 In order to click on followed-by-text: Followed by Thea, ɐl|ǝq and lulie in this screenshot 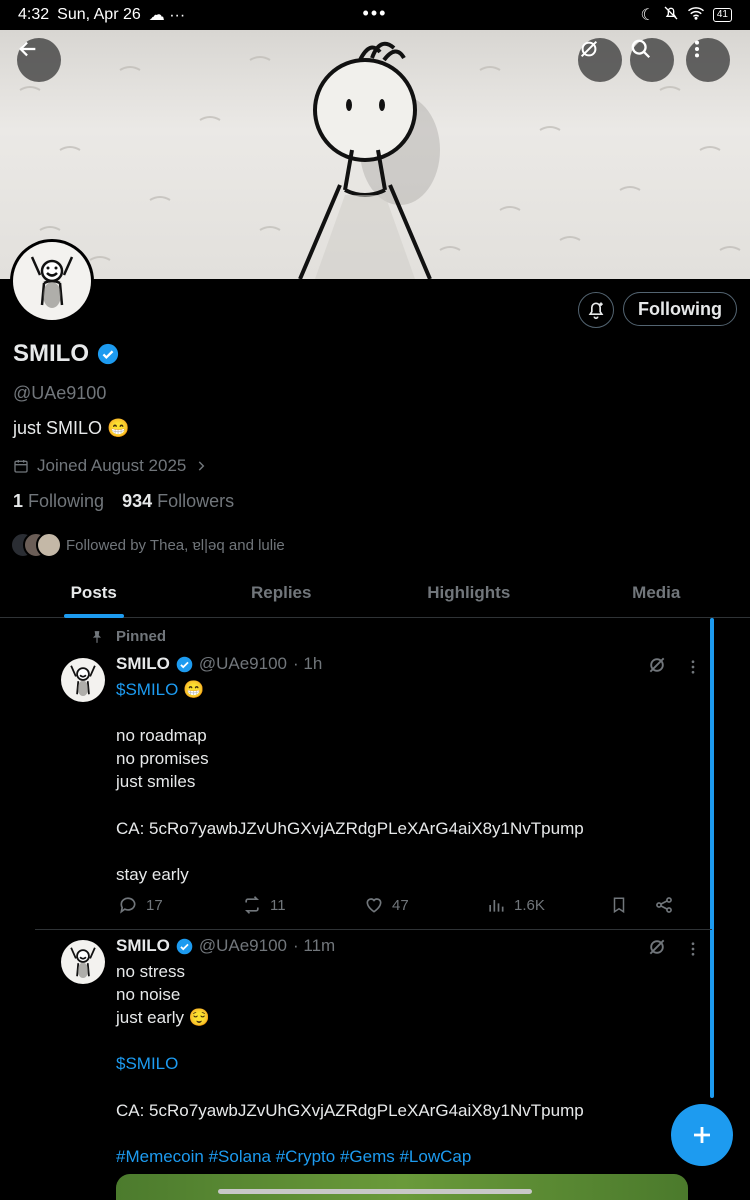, I will do `click(175, 545)`.